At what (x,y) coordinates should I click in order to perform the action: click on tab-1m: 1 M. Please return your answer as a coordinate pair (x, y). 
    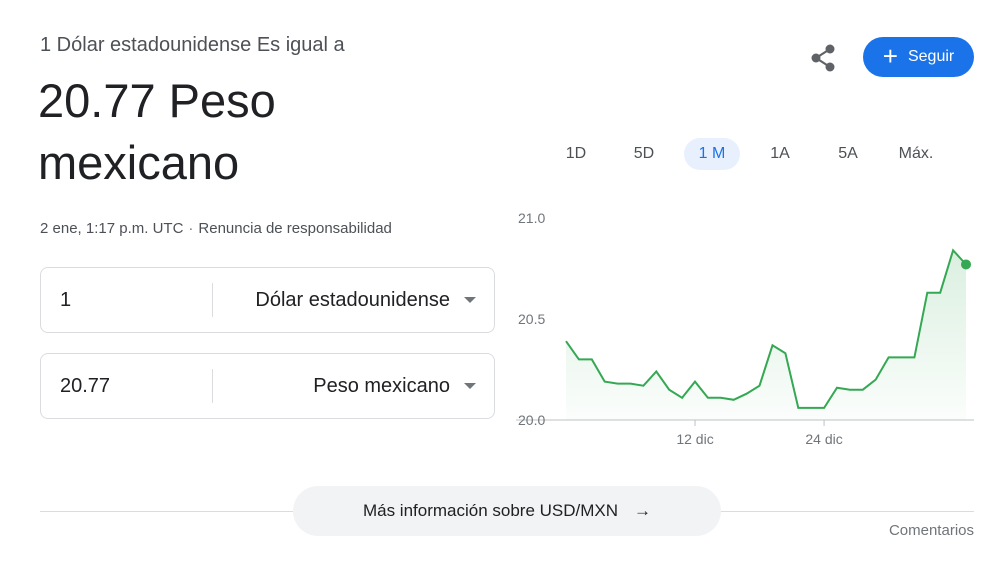
    Looking at the image, I should click on (712, 154).